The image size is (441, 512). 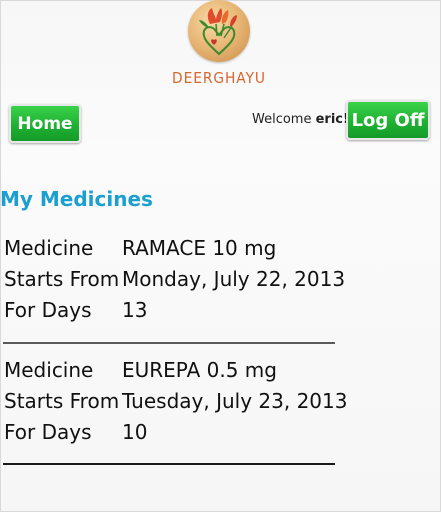 I want to click on starts-from-value: Monday, July 22, 2013, so click(x=234, y=279).